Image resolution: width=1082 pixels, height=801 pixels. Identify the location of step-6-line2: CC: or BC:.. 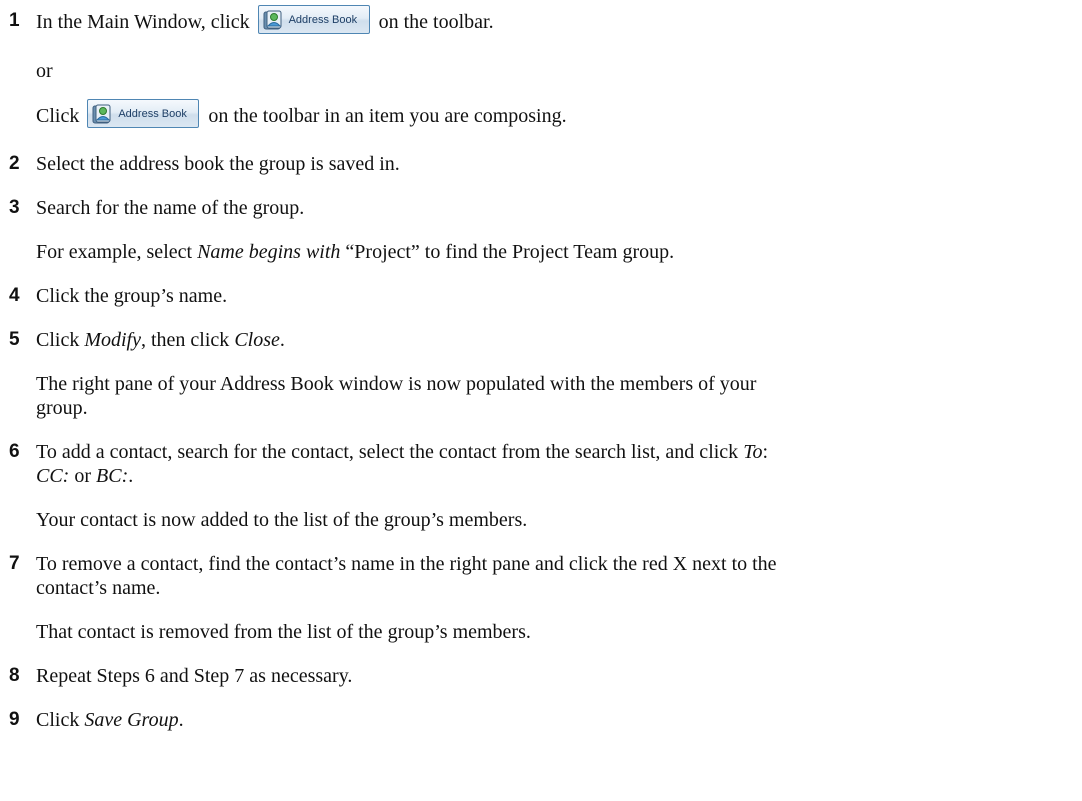
(84, 476).